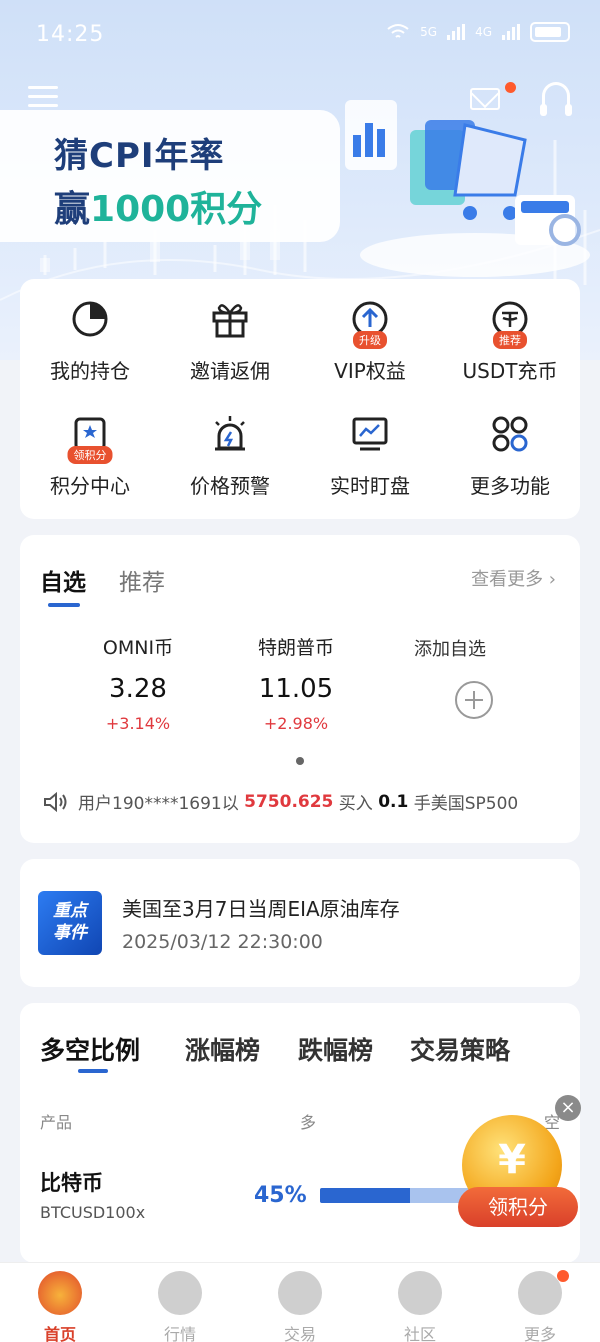 The width and height of the screenshot is (600, 1342). I want to click on usdt-icon: 推荐, so click(510, 323).